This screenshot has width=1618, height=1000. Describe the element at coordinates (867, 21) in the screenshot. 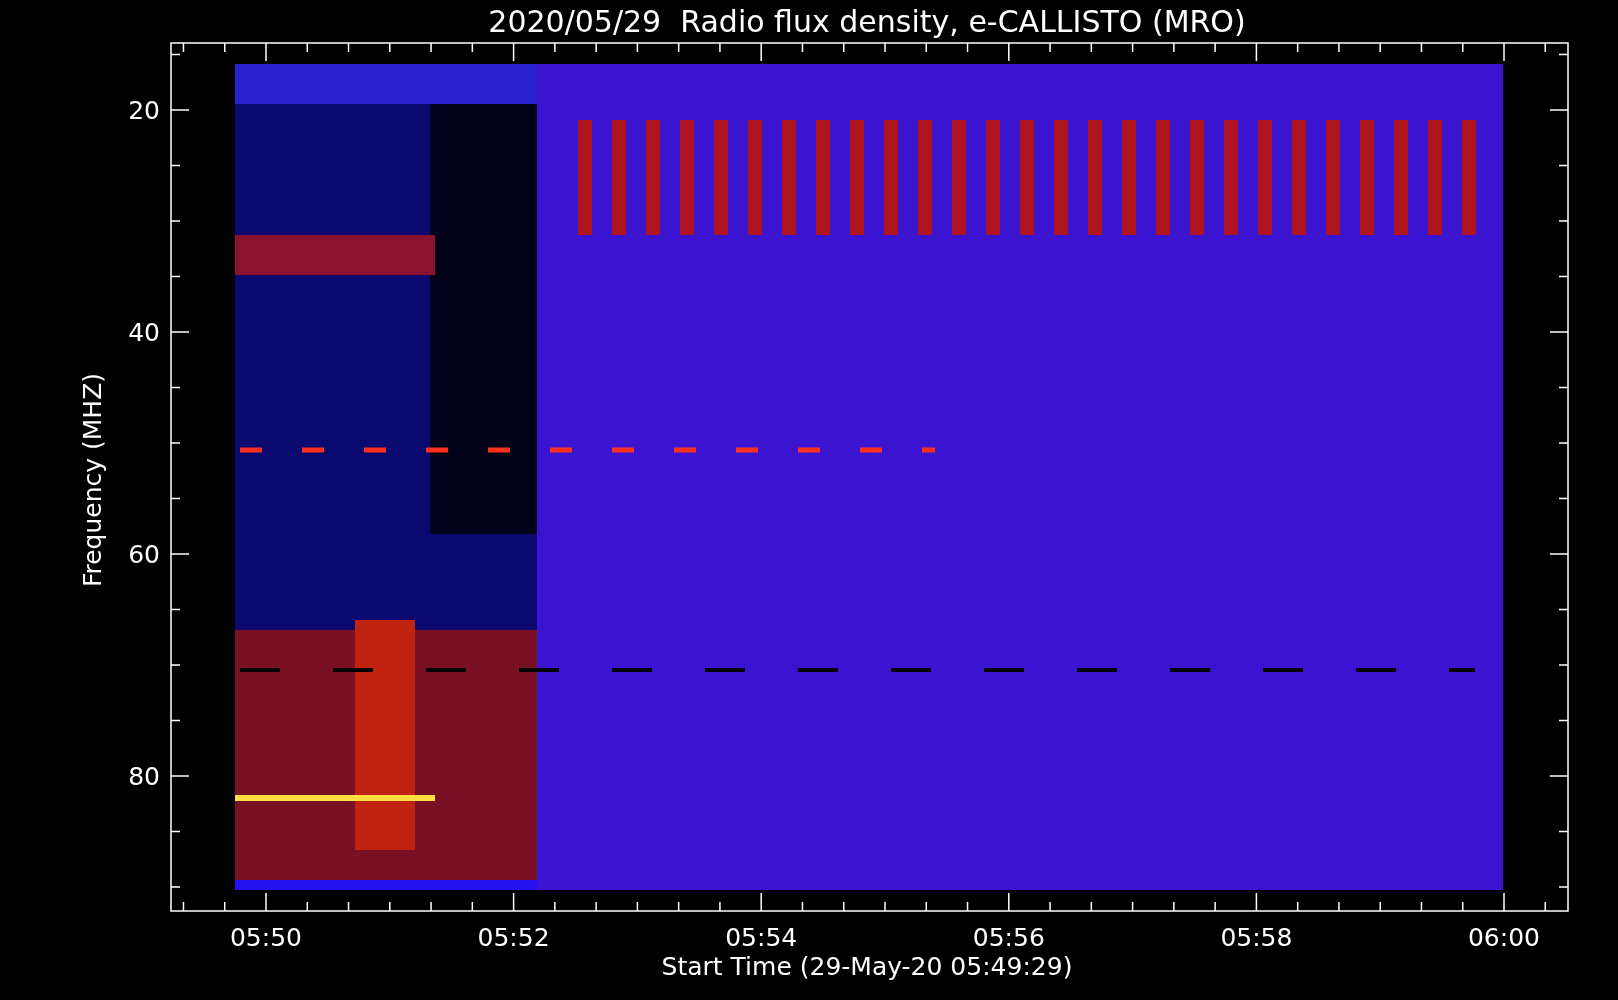

I see `plot-title: 2020/05/29 Radio flux density, e-CALLISTO (MRO)` at that location.